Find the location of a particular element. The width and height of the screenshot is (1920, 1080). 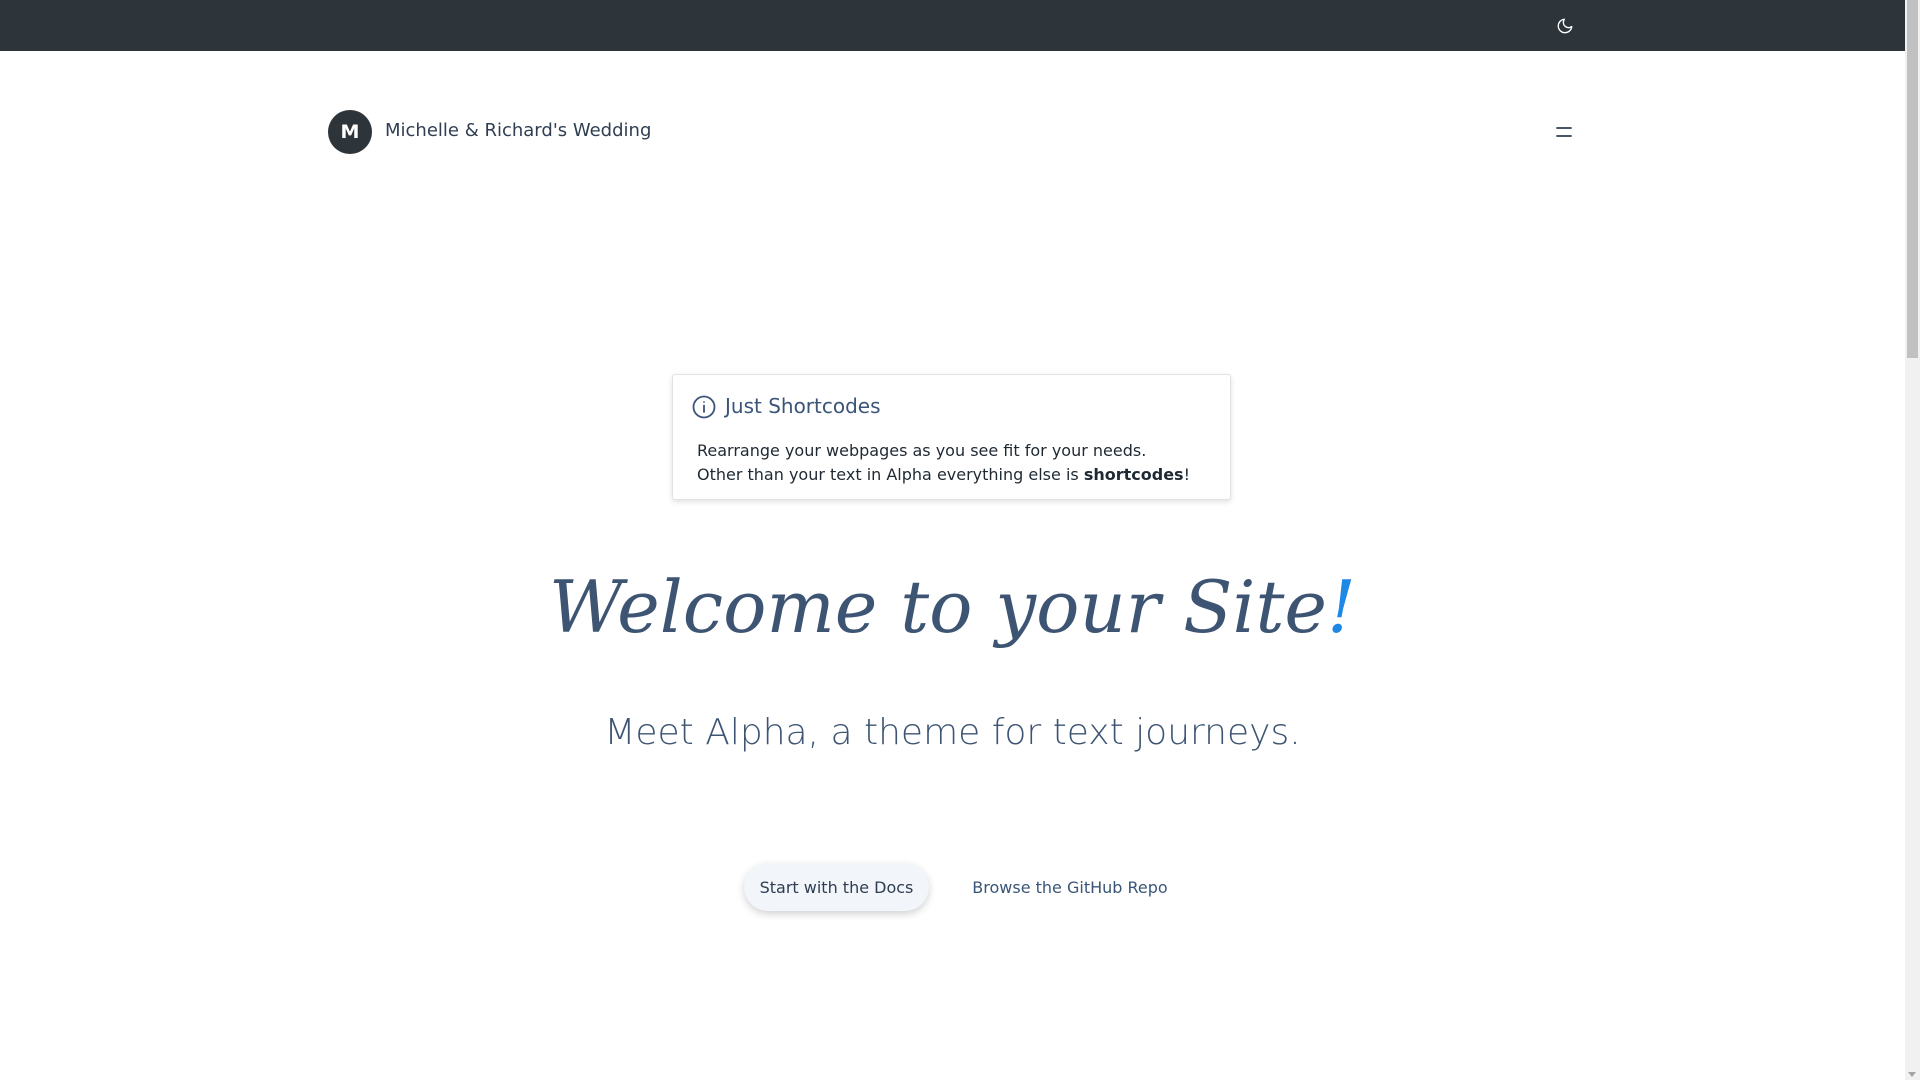

hero-subtitle: Meet Alpha, a theme for text journeys. is located at coordinates (952, 732).